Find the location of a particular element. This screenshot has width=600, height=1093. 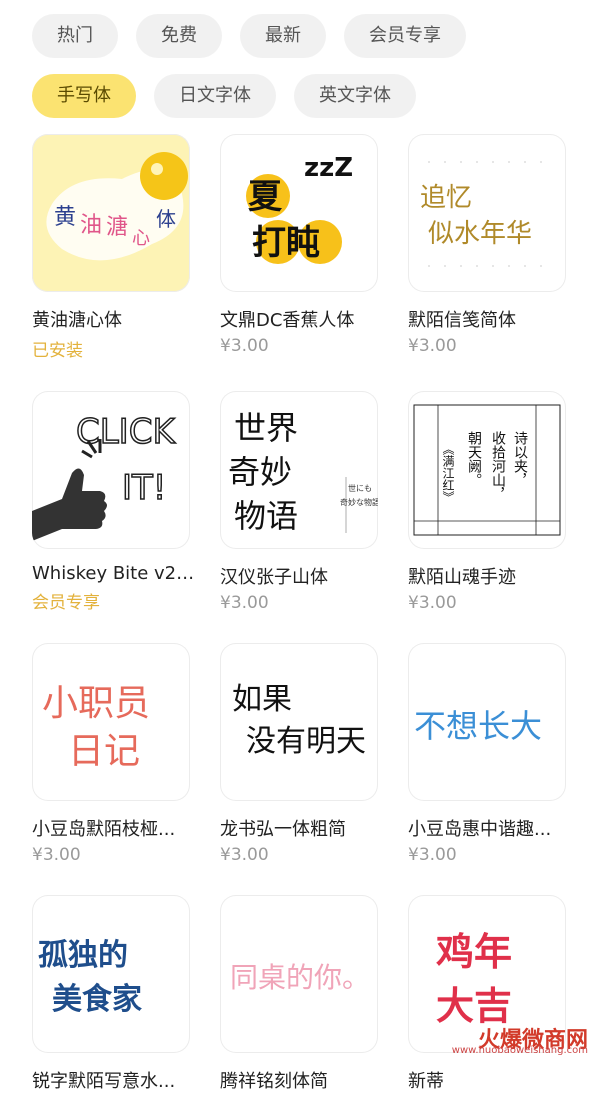

font-card: 诗以夹， 收拾河山， 朝天阙。 《满江红》 默陌山魂手迹 ¥3.00 is located at coordinates (487, 502).